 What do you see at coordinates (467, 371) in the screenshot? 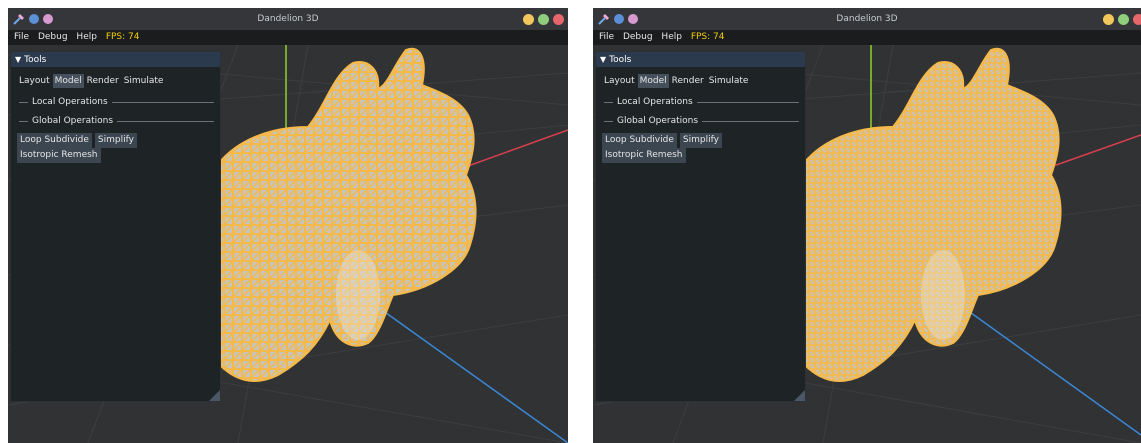
I see `z-axis-line` at bounding box center [467, 371].